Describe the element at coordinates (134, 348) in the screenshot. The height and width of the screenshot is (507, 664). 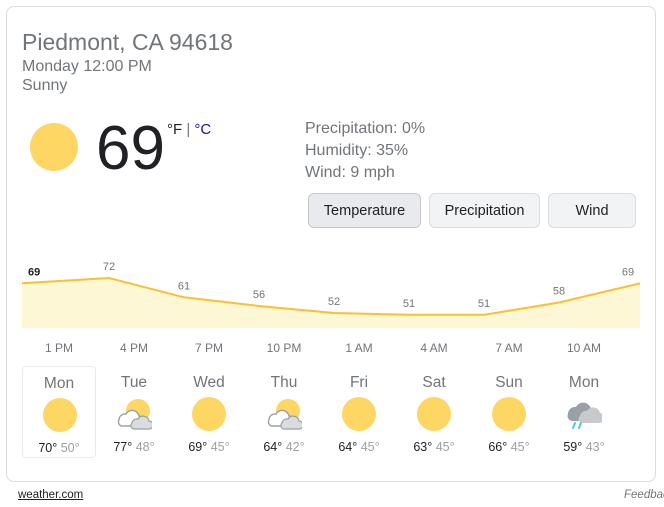
I see `chart-time-label: 4 PM` at that location.